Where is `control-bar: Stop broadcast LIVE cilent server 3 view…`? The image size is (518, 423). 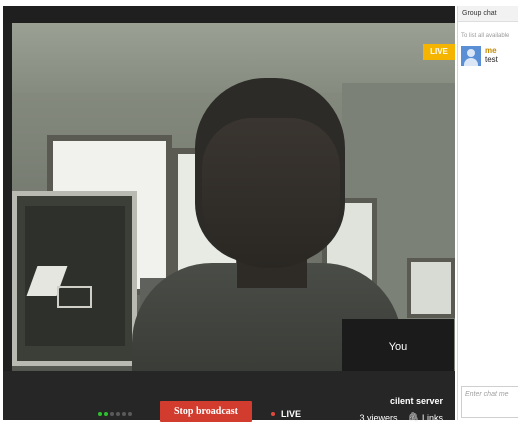 control-bar: Stop broadcast LIVE cilent server 3 view… is located at coordinates (229, 397).